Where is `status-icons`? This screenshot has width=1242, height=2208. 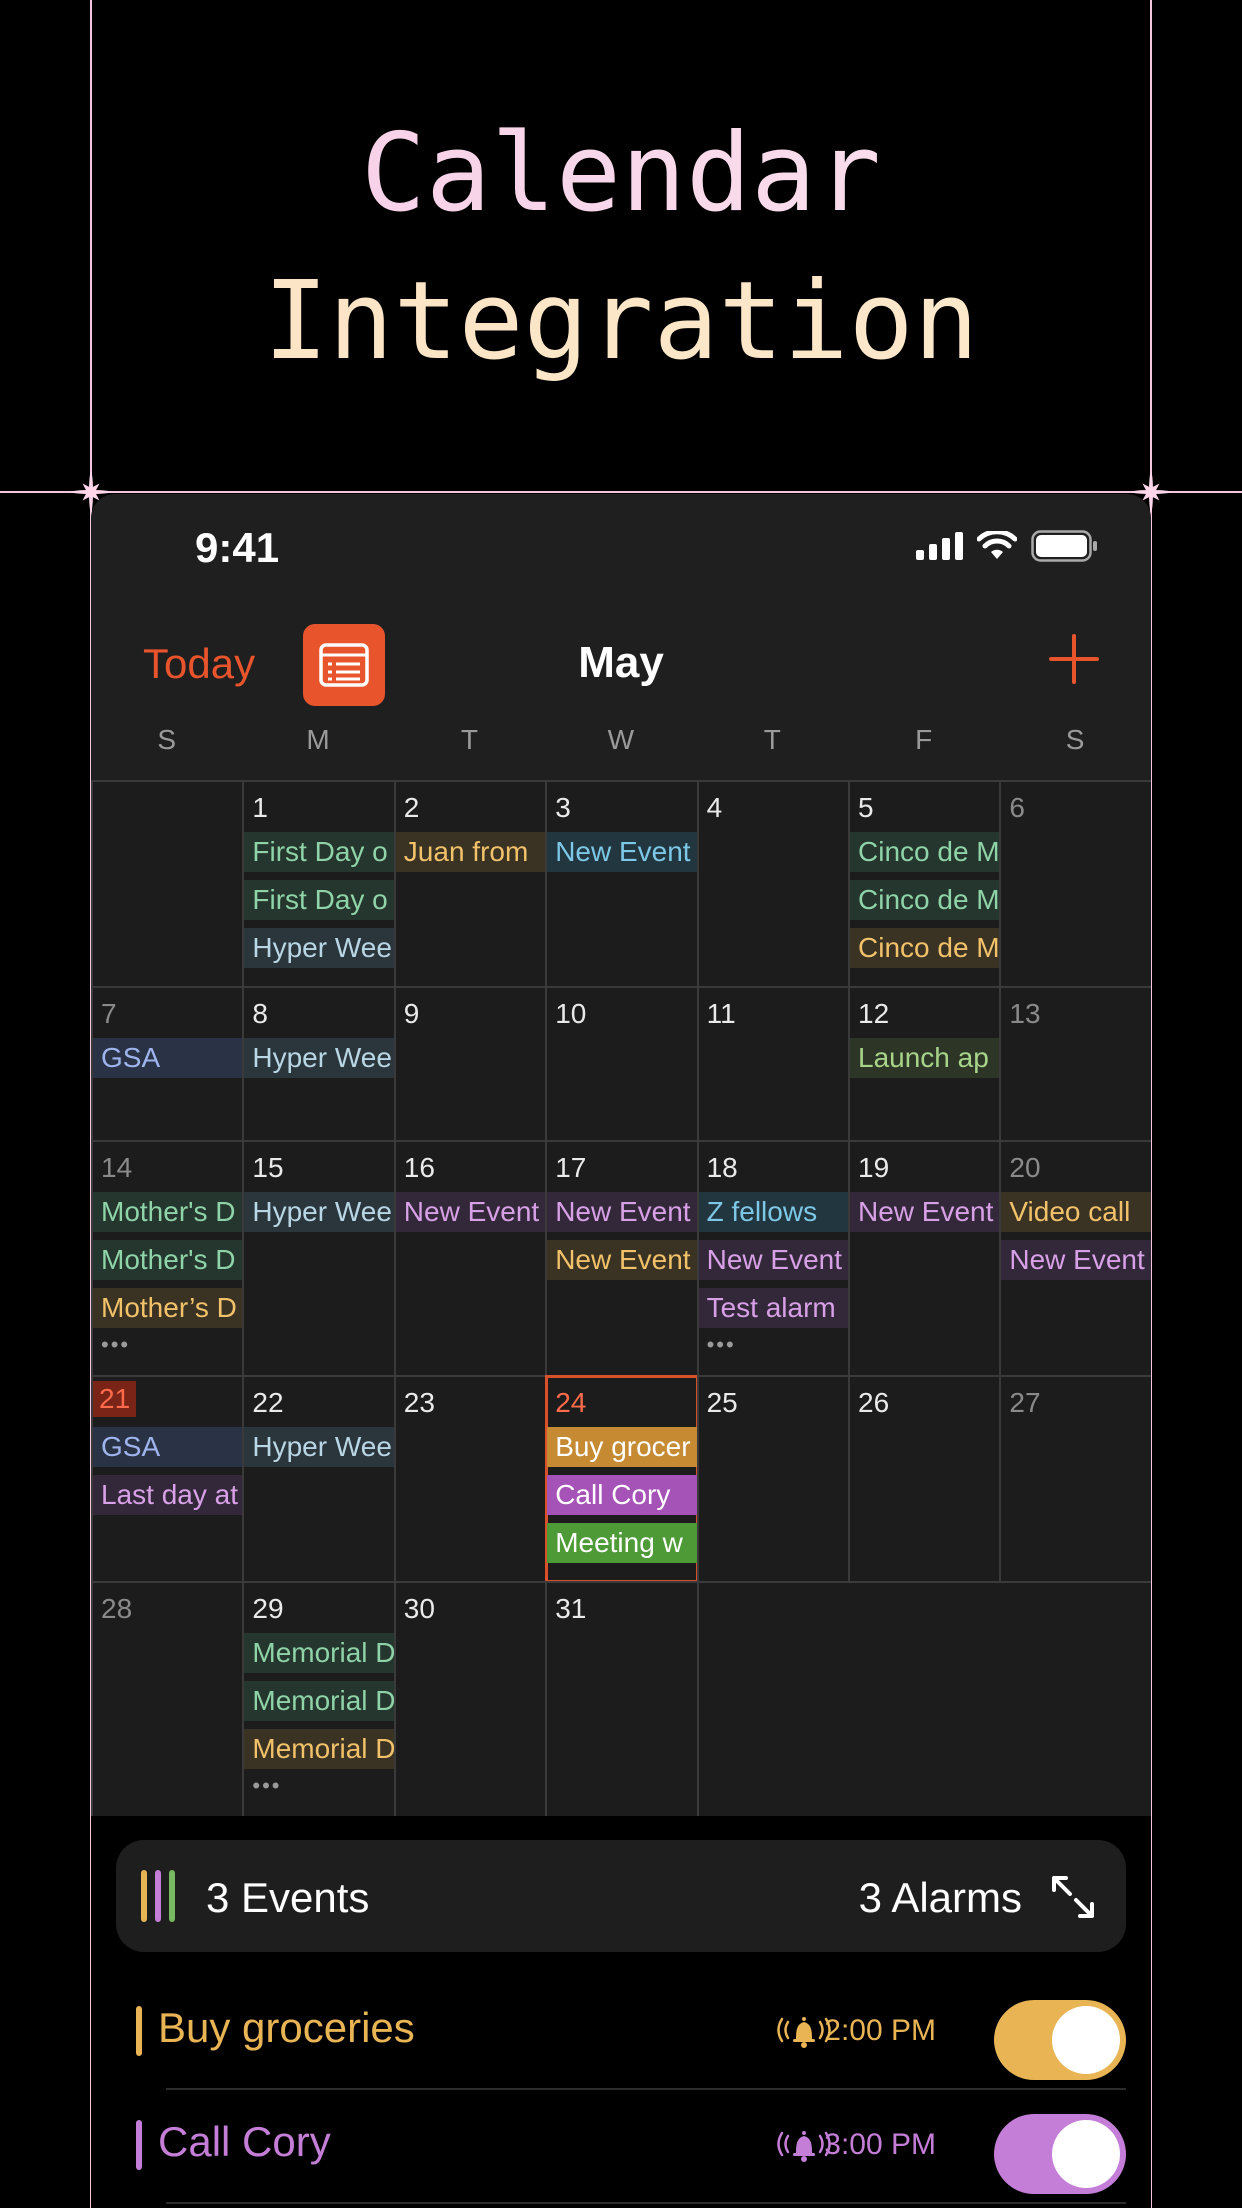
status-icons is located at coordinates (1007, 546).